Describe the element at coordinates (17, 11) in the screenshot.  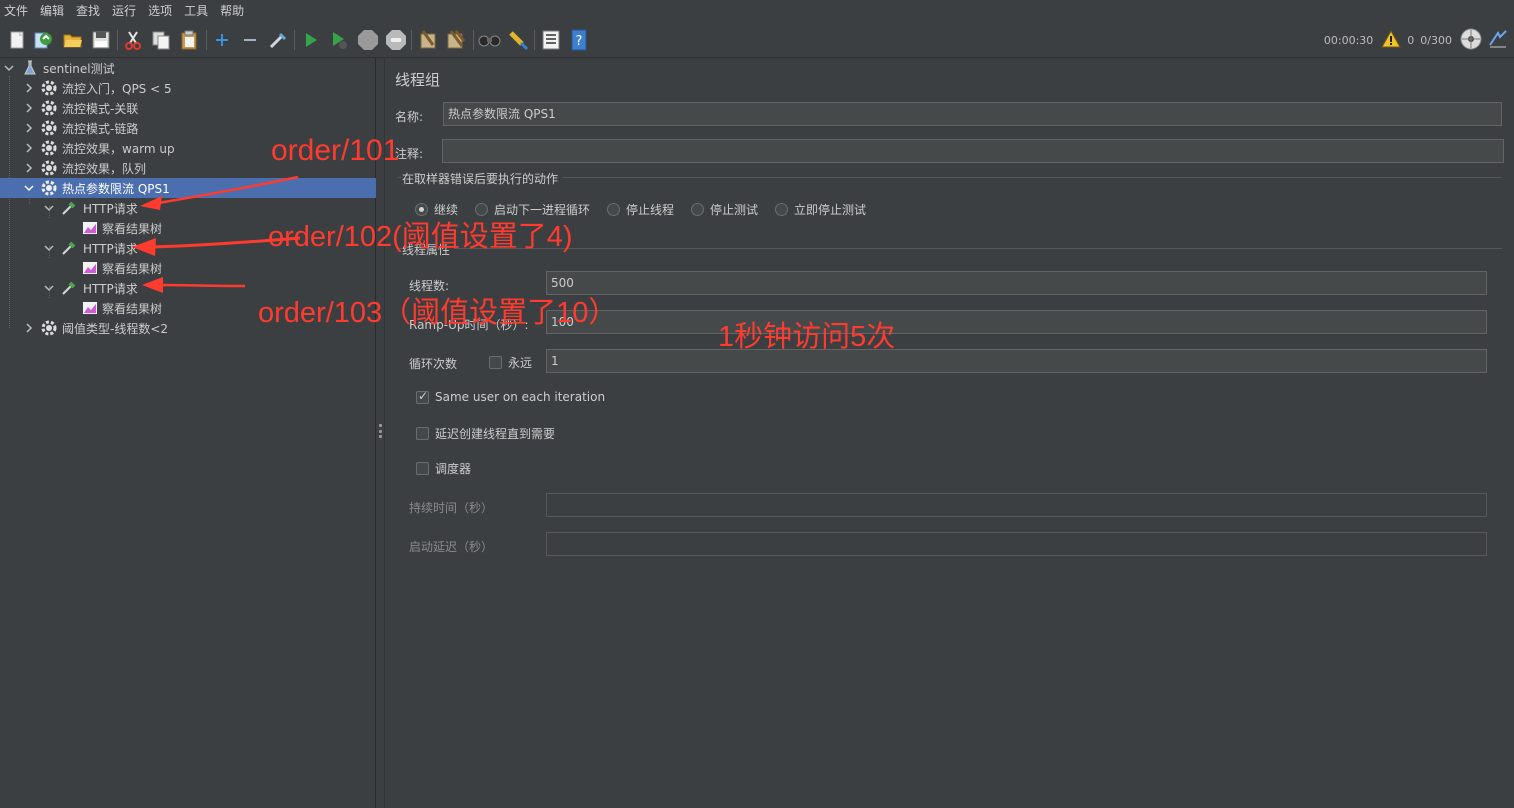
I see `menu-file: 文件` at that location.